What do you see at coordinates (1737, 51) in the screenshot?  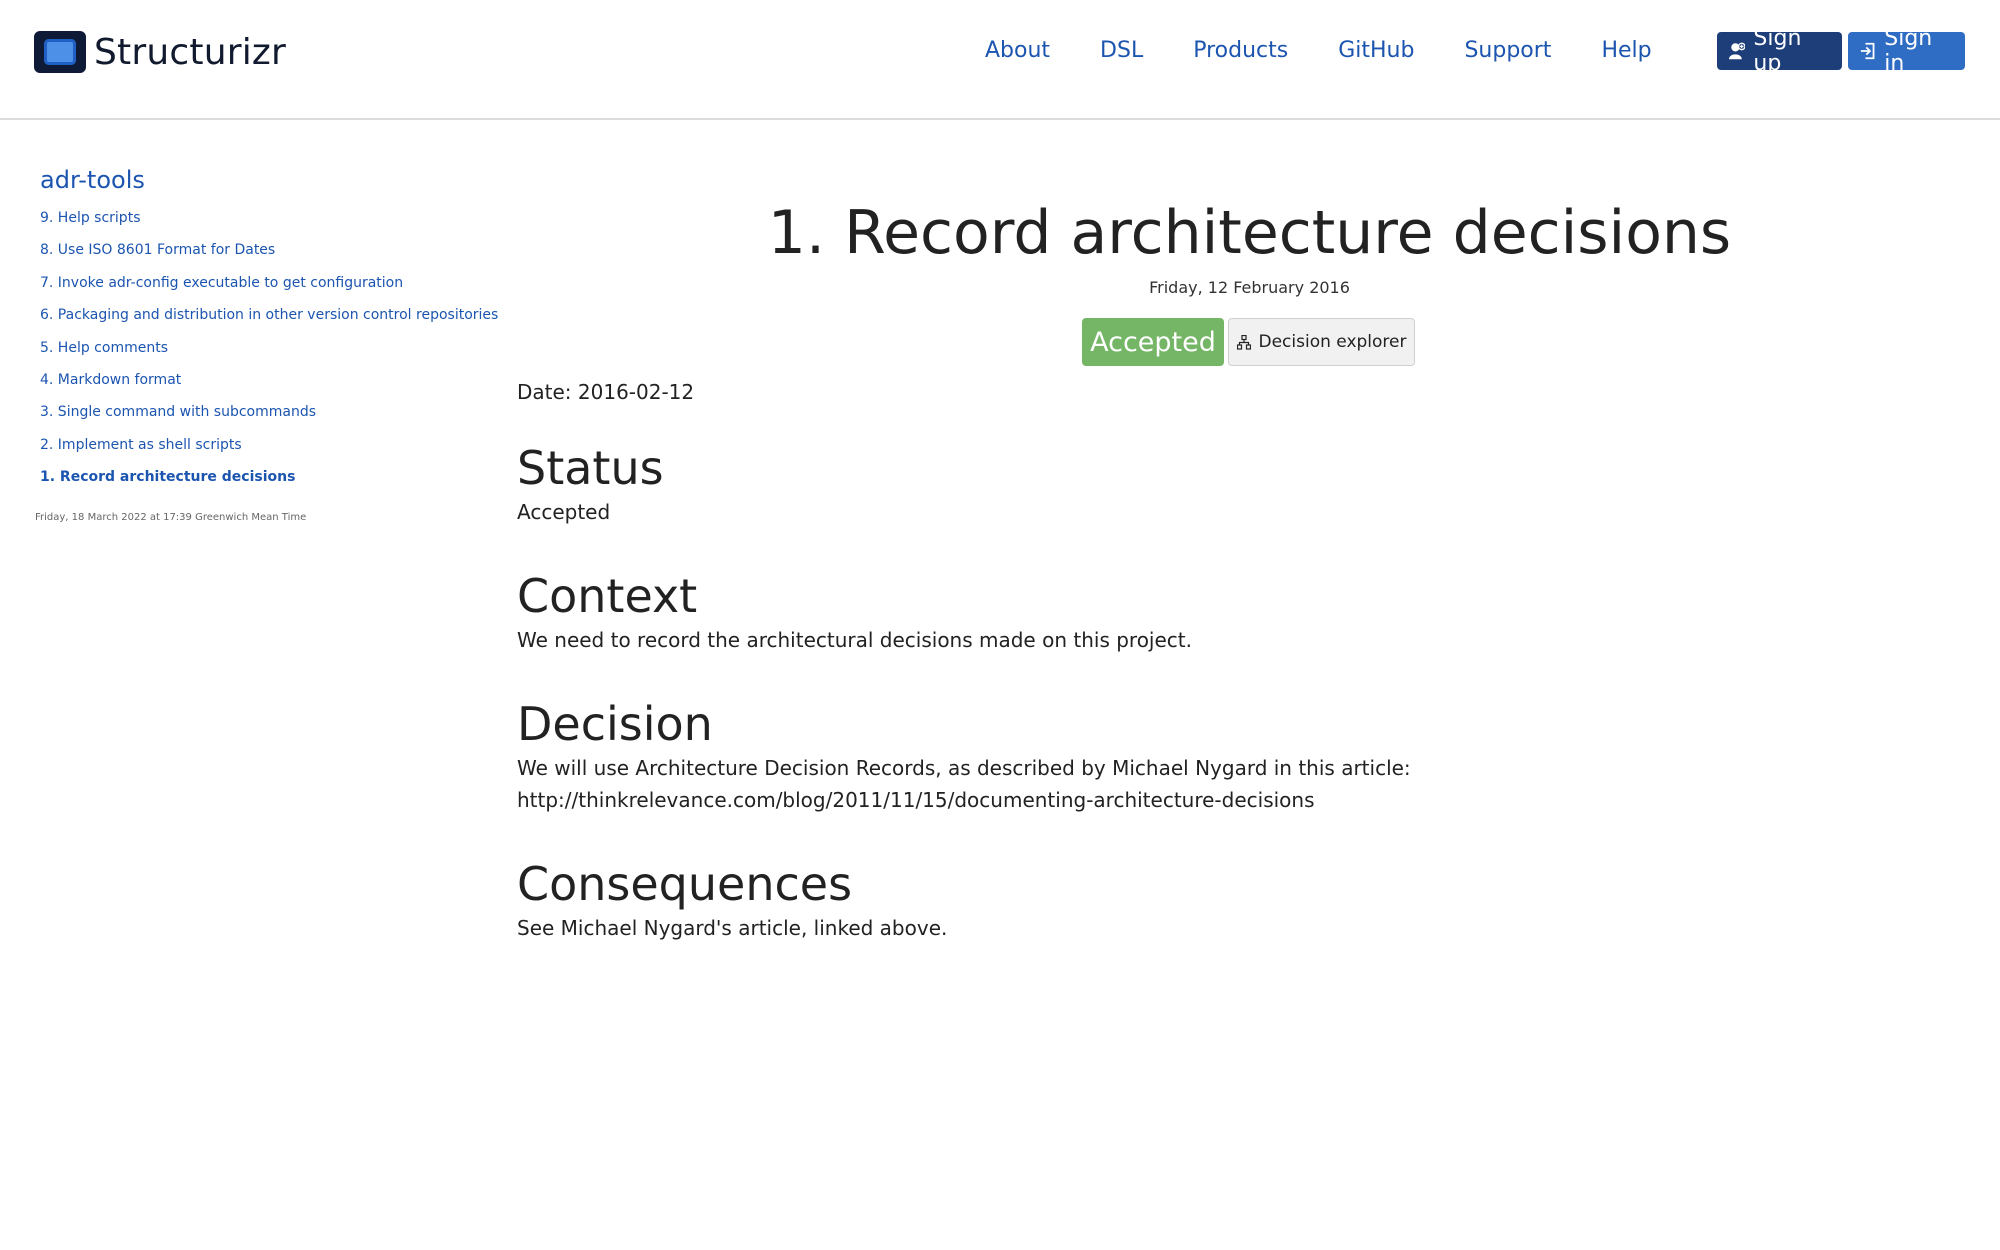 I see `user-plus-icon` at bounding box center [1737, 51].